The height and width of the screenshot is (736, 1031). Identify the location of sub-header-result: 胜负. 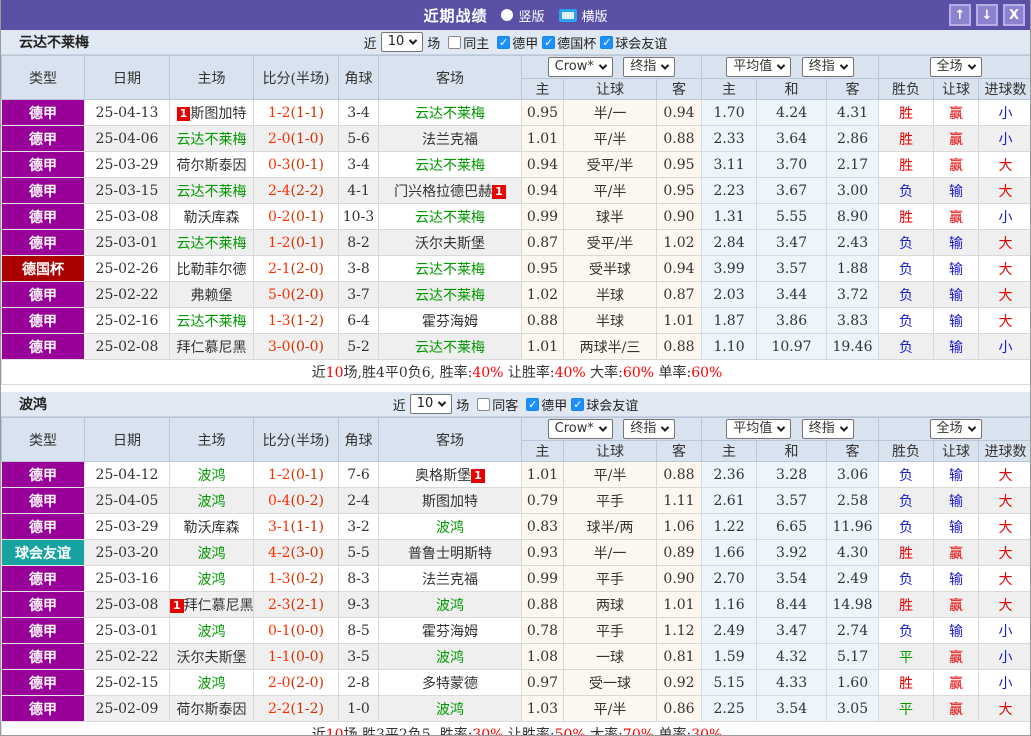
(906, 451).